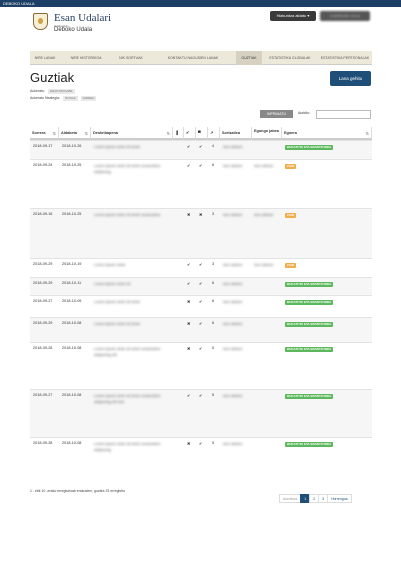 The image size is (401, 570). What do you see at coordinates (304, 113) in the screenshot?
I see `search-label: Aurkitu:` at bounding box center [304, 113].